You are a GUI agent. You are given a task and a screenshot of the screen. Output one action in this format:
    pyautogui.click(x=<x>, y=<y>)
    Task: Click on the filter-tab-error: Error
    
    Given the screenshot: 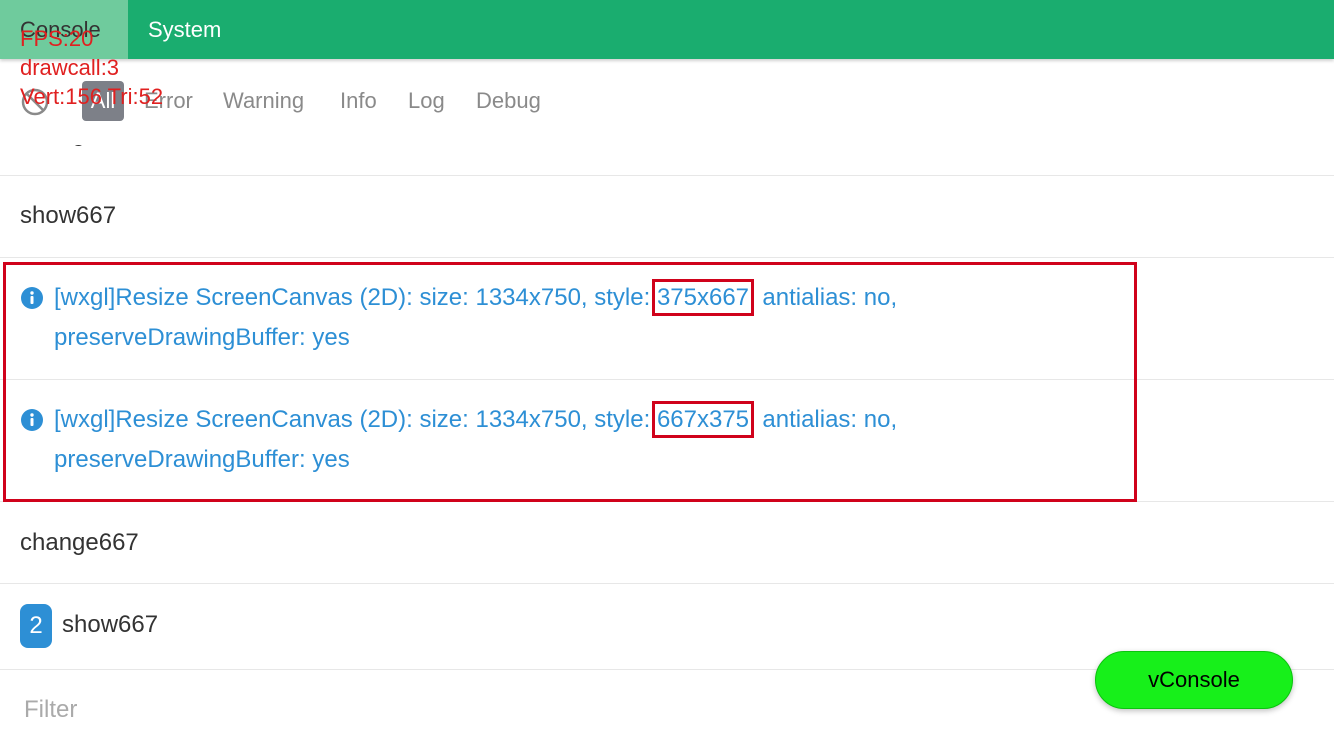 What is the action you would take?
    pyautogui.click(x=168, y=101)
    